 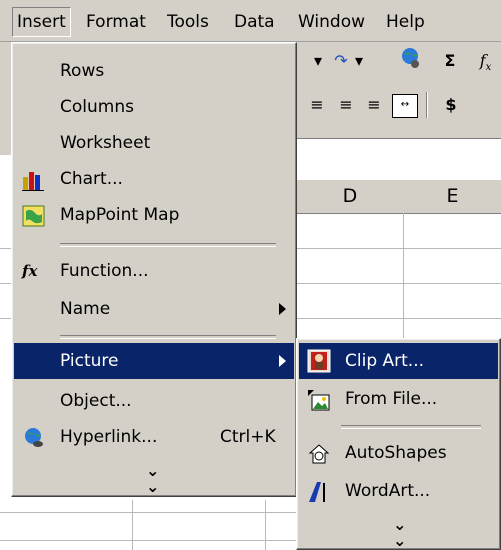 I want to click on menu-window: Window, so click(x=331, y=22).